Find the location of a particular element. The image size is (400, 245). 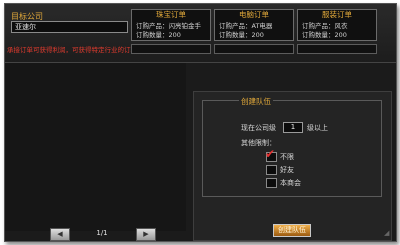

order-title: 服装订单 is located at coordinates (337, 14).